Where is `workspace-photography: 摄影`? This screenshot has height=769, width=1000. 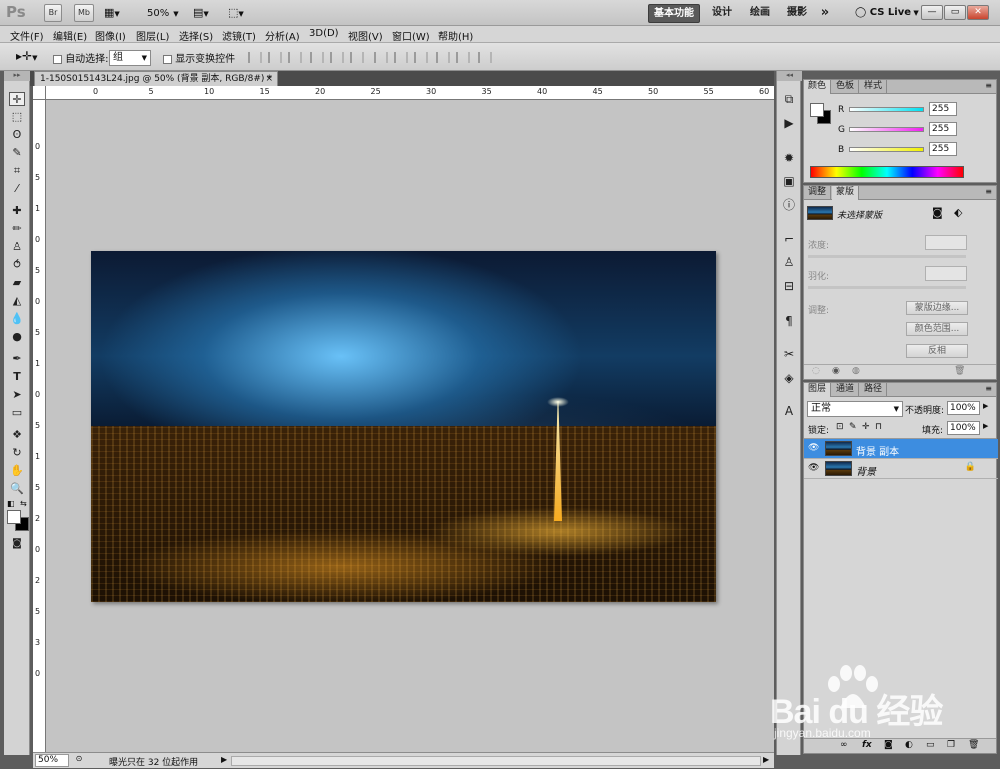
workspace-photography: 摄影 is located at coordinates (797, 13).